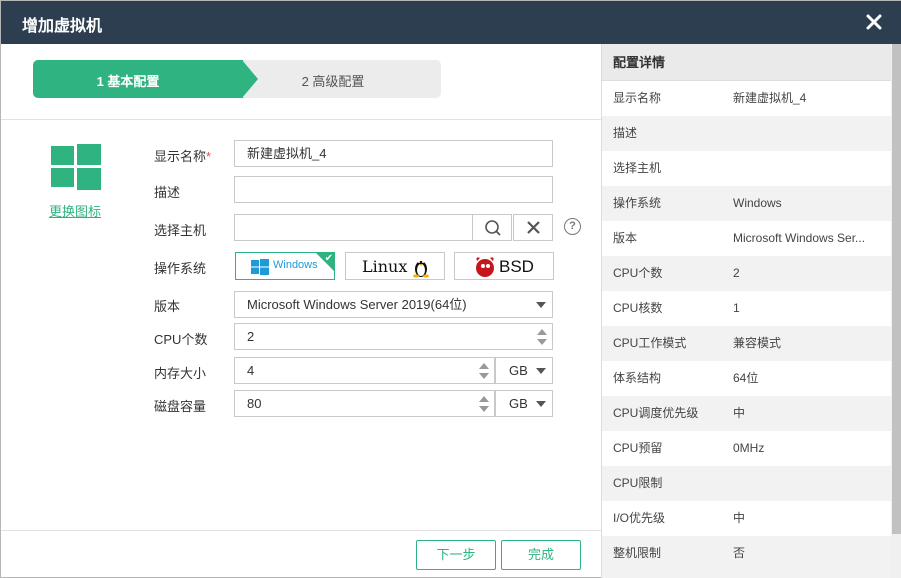  What do you see at coordinates (516, 266) in the screenshot?
I see `os-bsd-label: BSD` at bounding box center [516, 266].